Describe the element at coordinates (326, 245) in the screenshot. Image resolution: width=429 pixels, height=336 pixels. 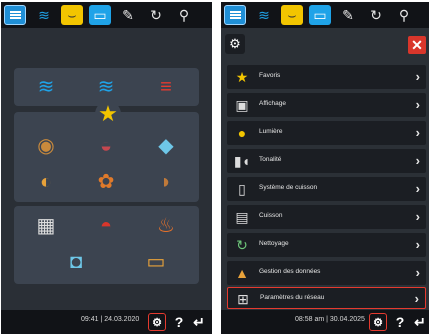
I see `menu-item-cleaning: ↻ Nettoyage ›` at that location.